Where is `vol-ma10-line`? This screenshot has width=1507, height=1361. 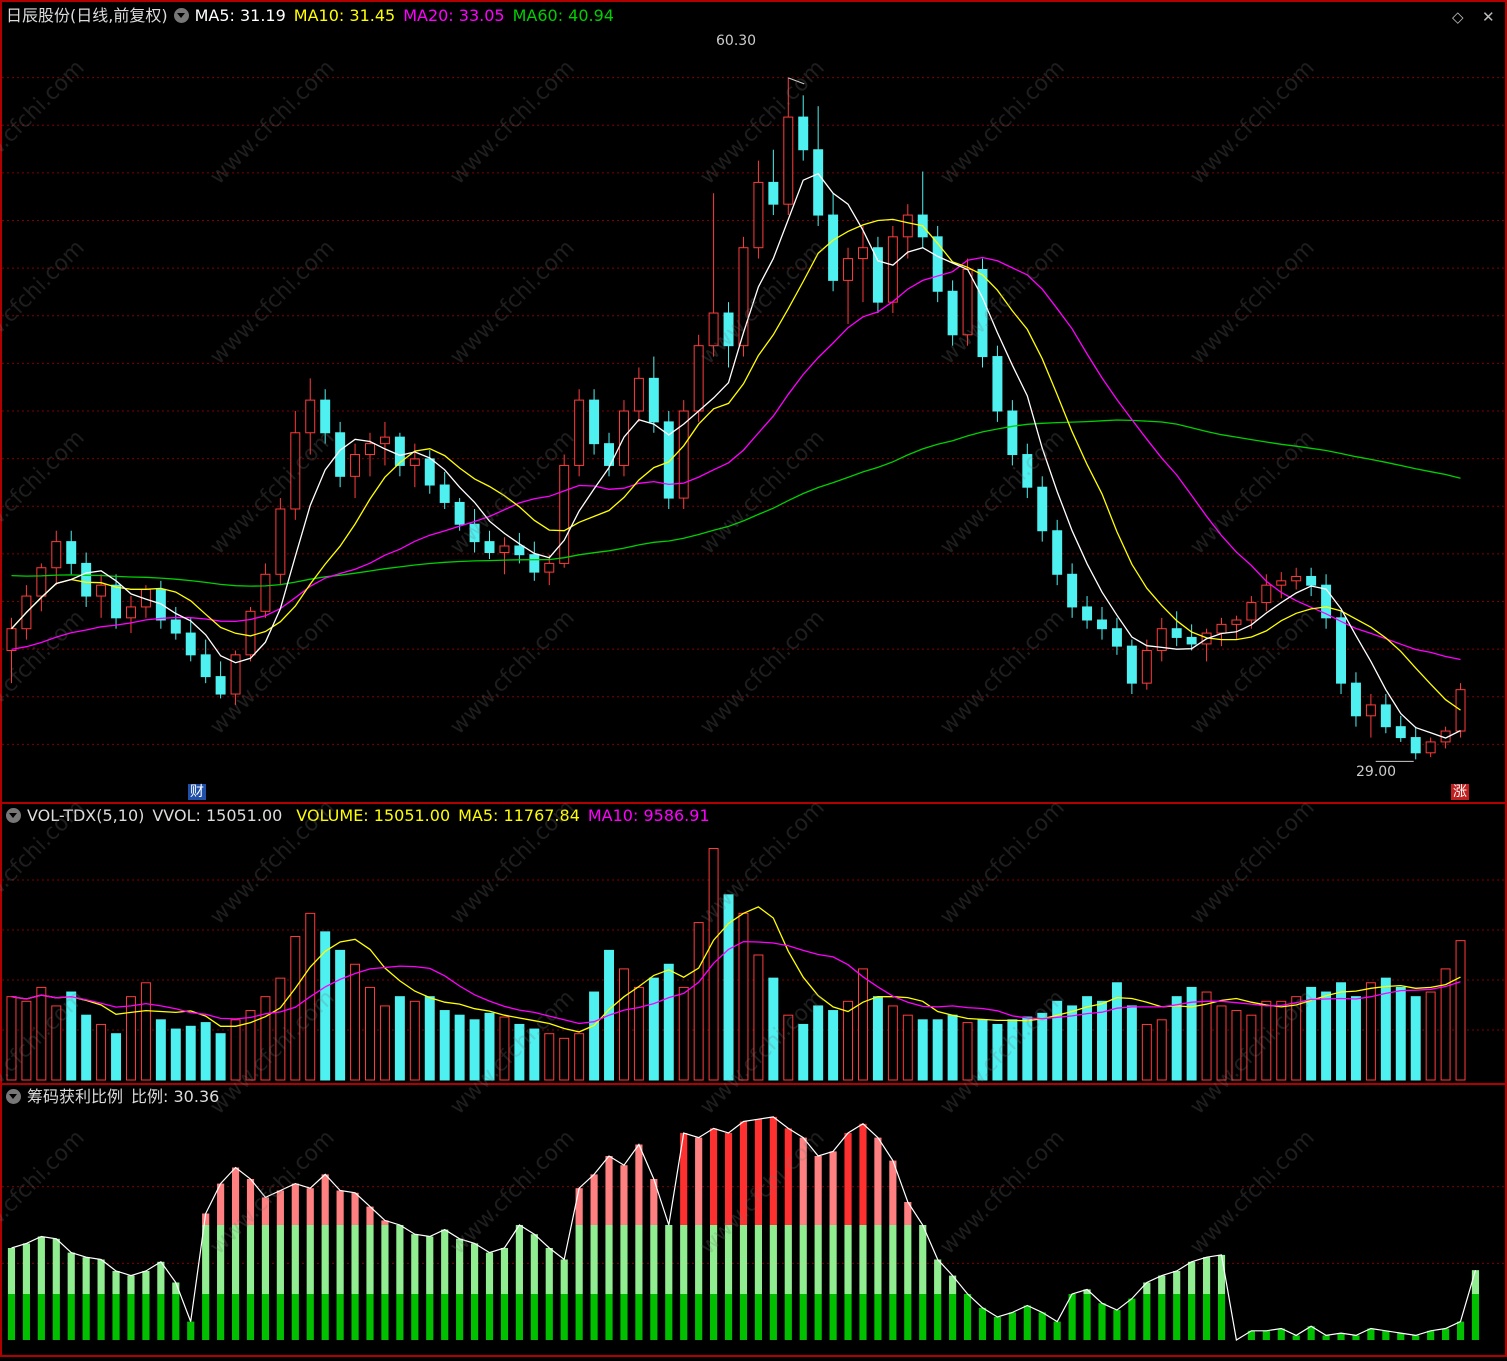 vol-ma10-line is located at coordinates (736, 982).